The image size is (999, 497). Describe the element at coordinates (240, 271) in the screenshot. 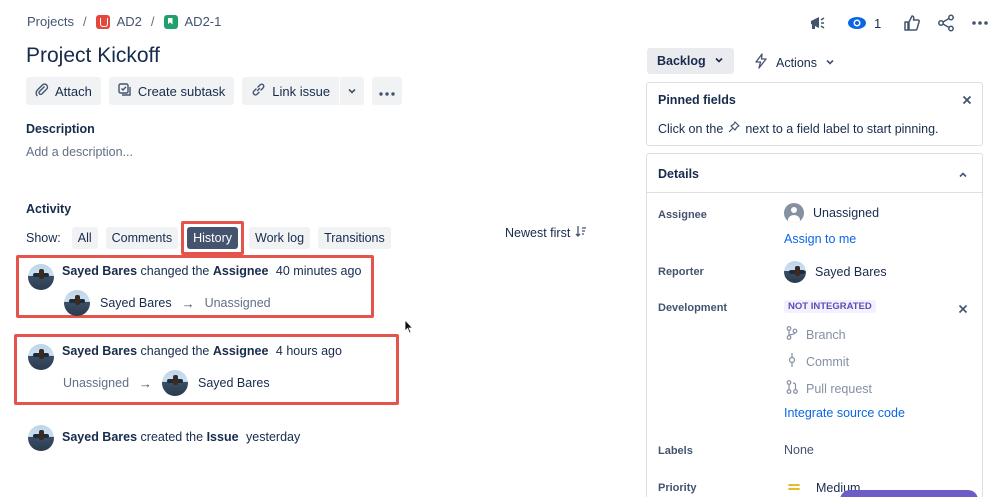

I see `activity-field: Assignee` at that location.